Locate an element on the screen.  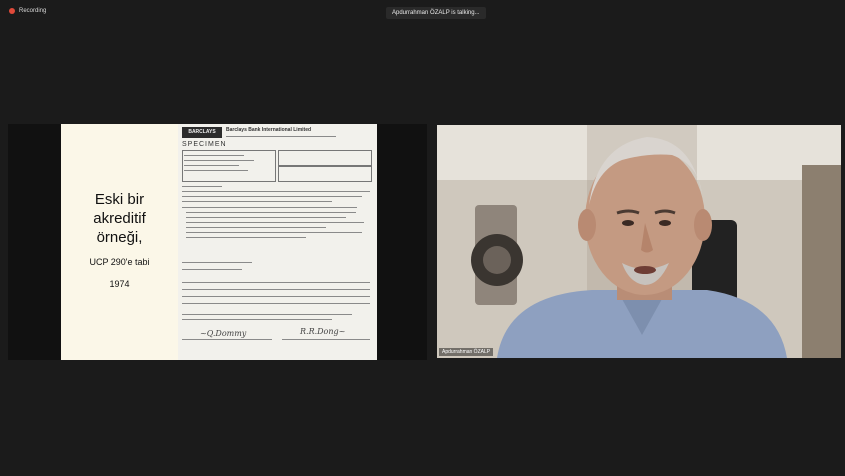
slide-title: Eski bir akreditif örneği, is located at coordinates (119, 218).